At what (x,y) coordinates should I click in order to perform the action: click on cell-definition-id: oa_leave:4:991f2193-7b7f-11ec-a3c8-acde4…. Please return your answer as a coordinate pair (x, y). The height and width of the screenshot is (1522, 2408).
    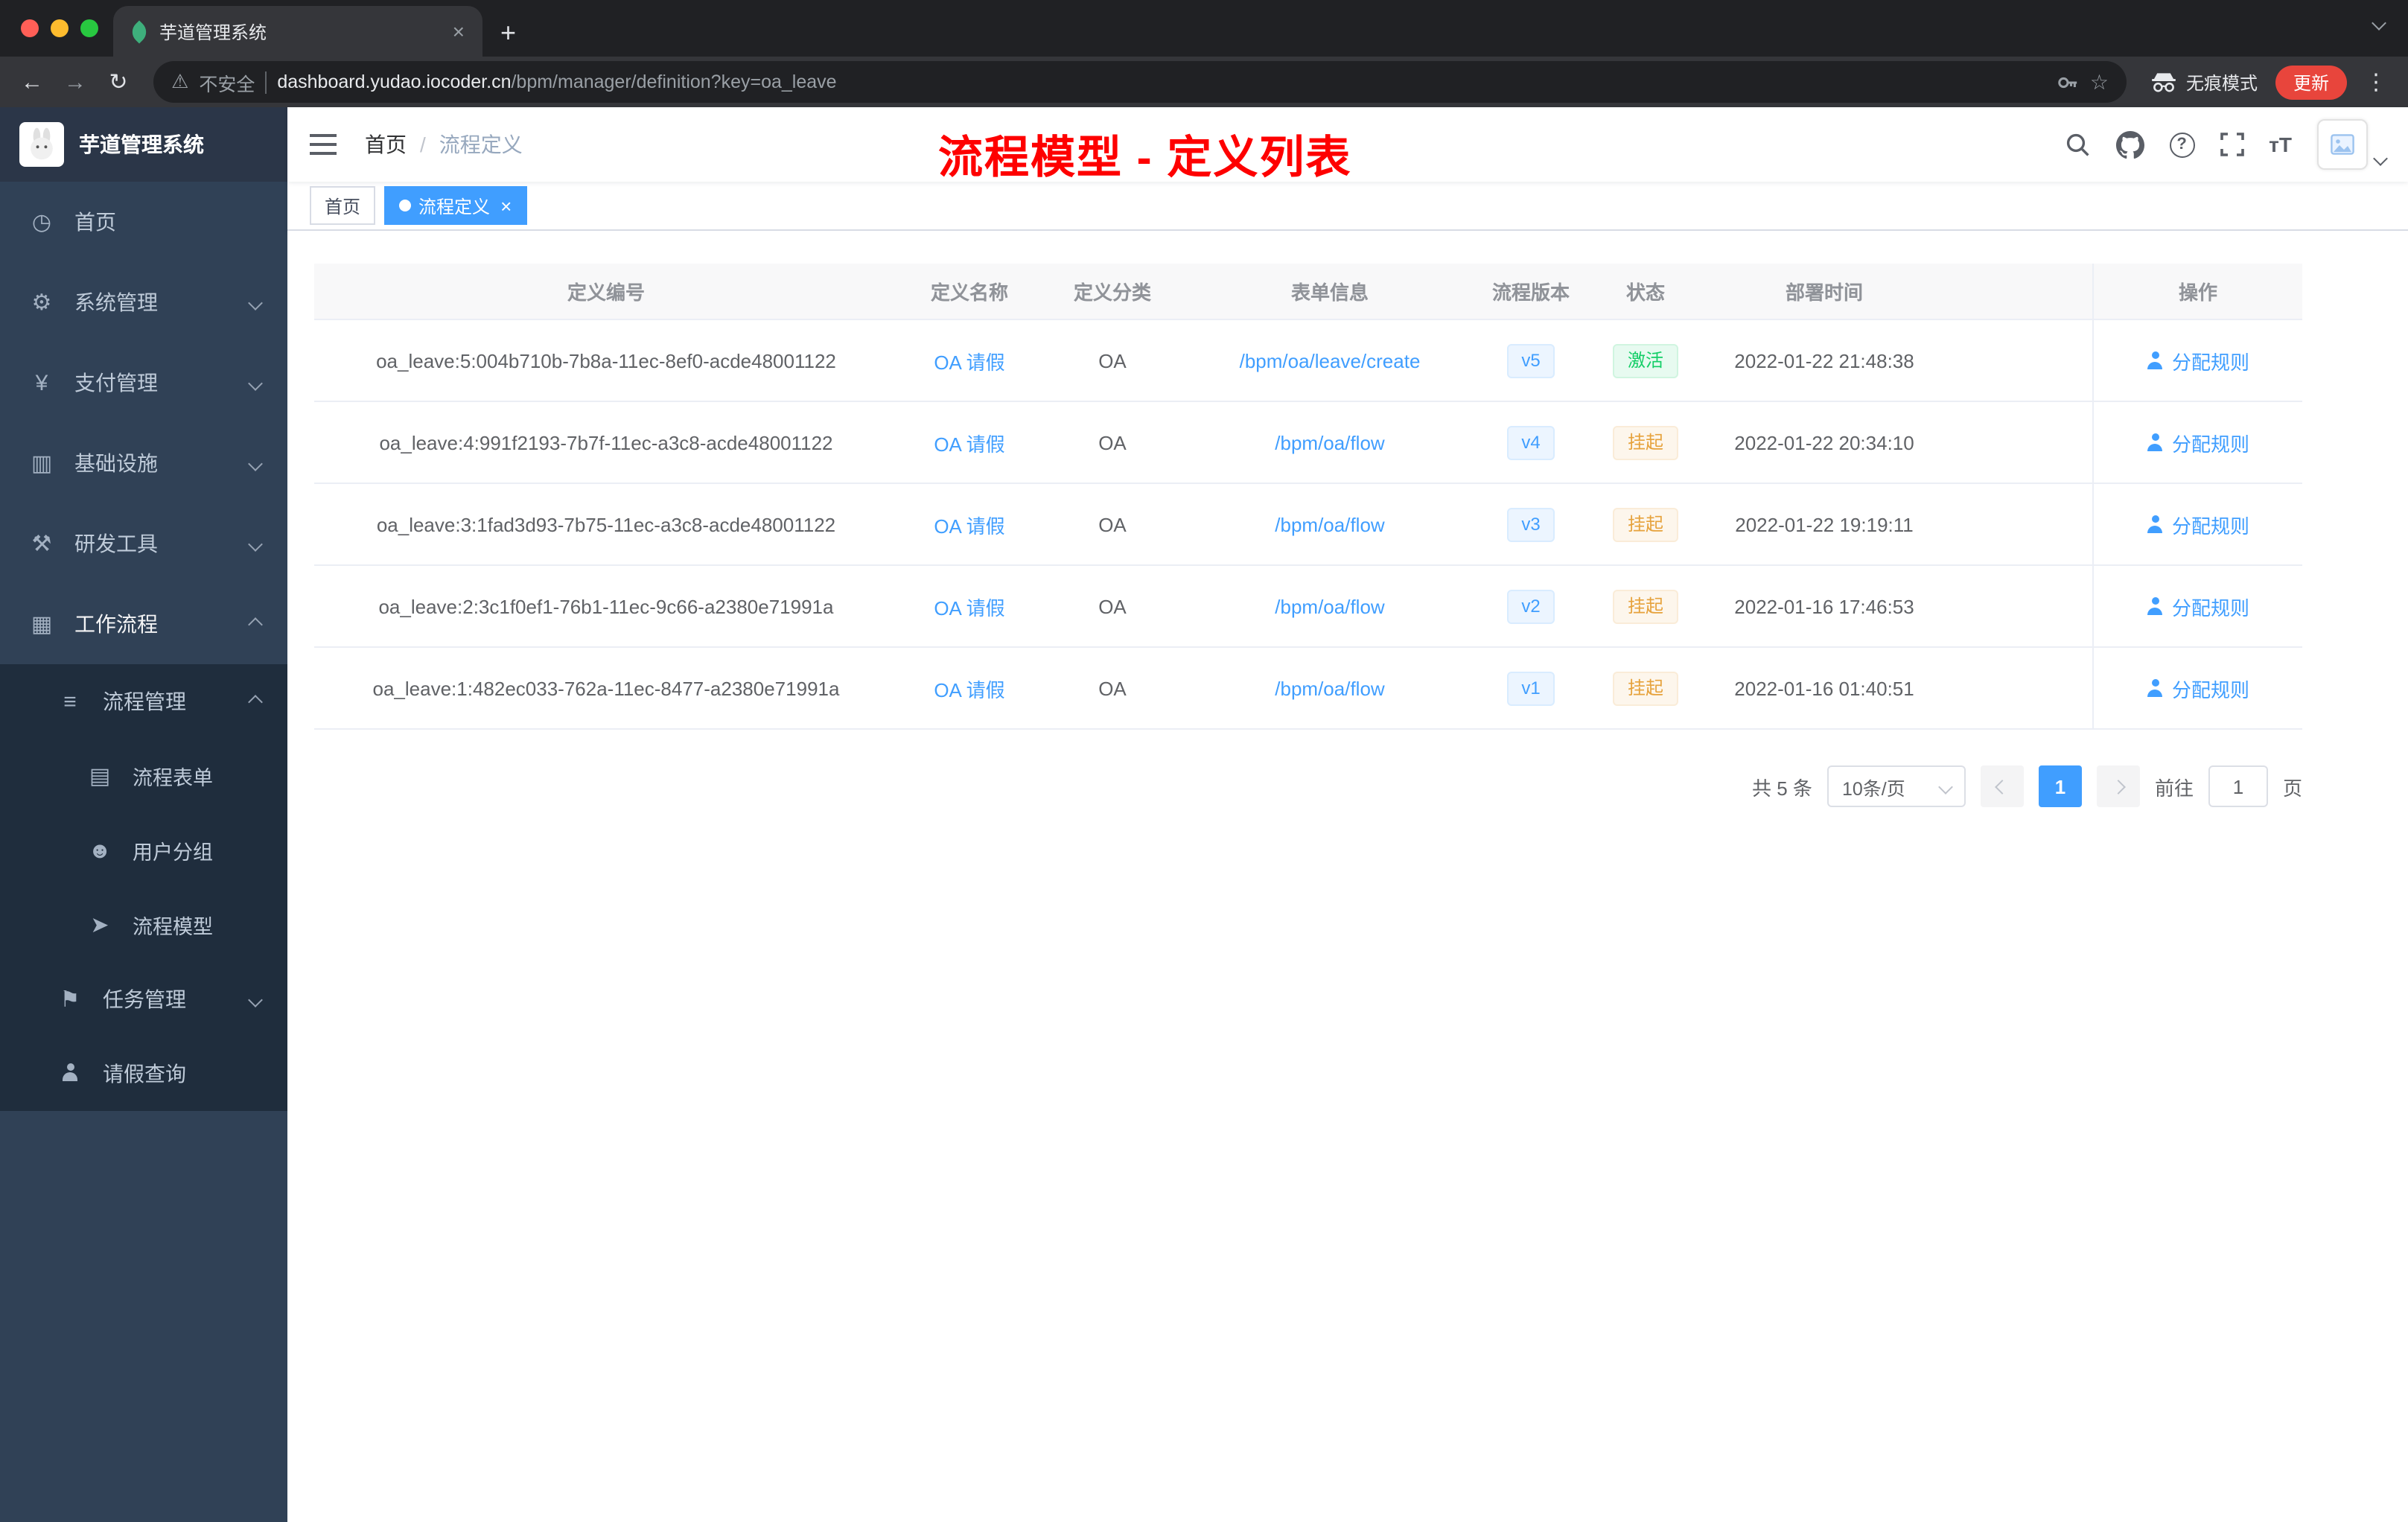
    Looking at the image, I should click on (606, 442).